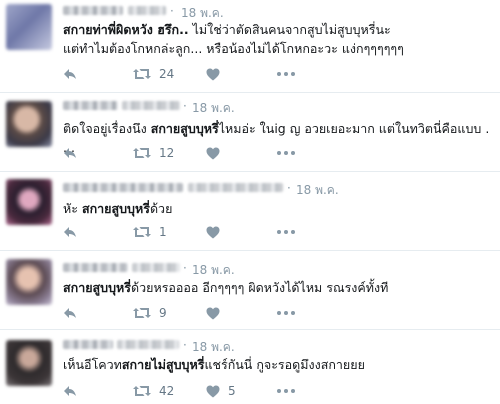  I want to click on retweet-button: 12, so click(153, 153).